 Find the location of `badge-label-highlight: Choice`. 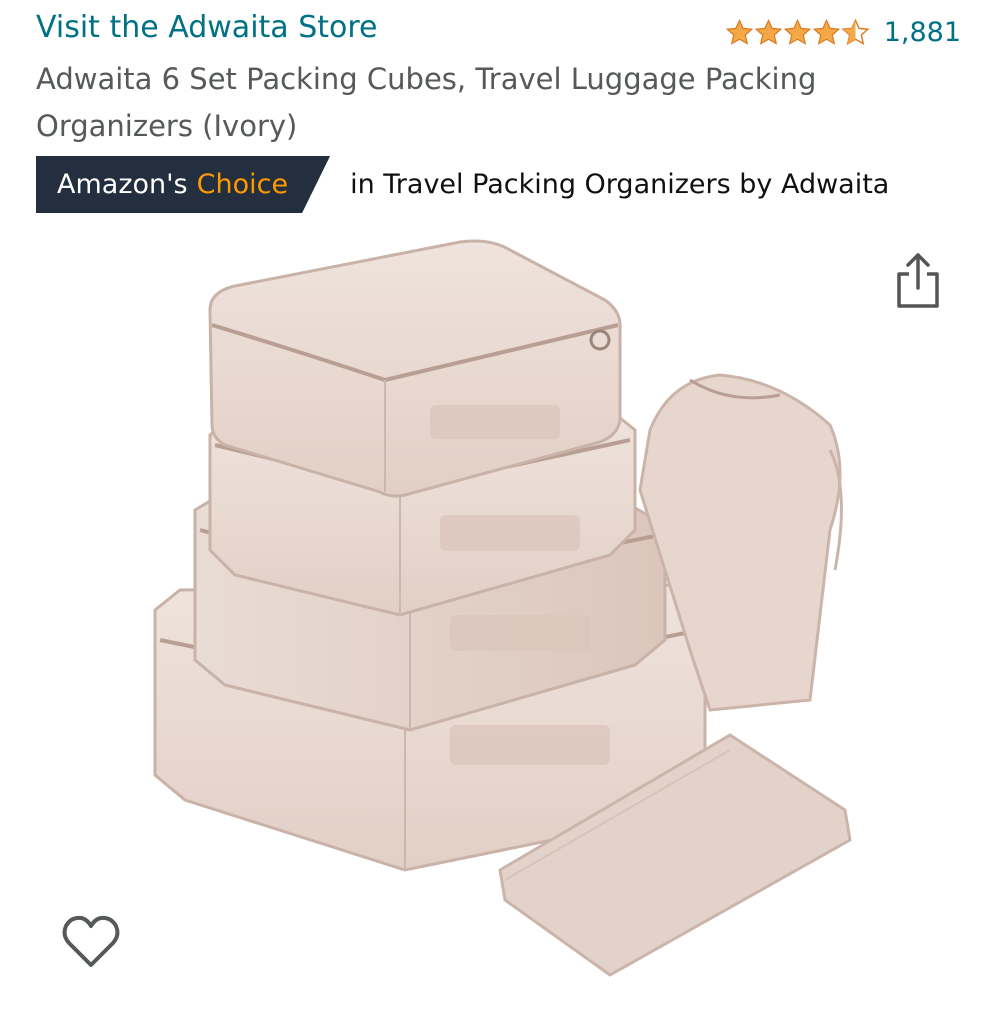

badge-label-highlight: Choice is located at coordinates (242, 184).